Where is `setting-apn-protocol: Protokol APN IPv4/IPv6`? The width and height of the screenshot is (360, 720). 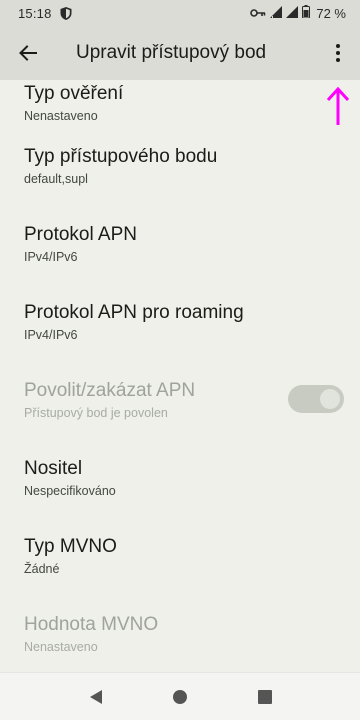 setting-apn-protocol: Protokol APN IPv4/IPv6 is located at coordinates (184, 244).